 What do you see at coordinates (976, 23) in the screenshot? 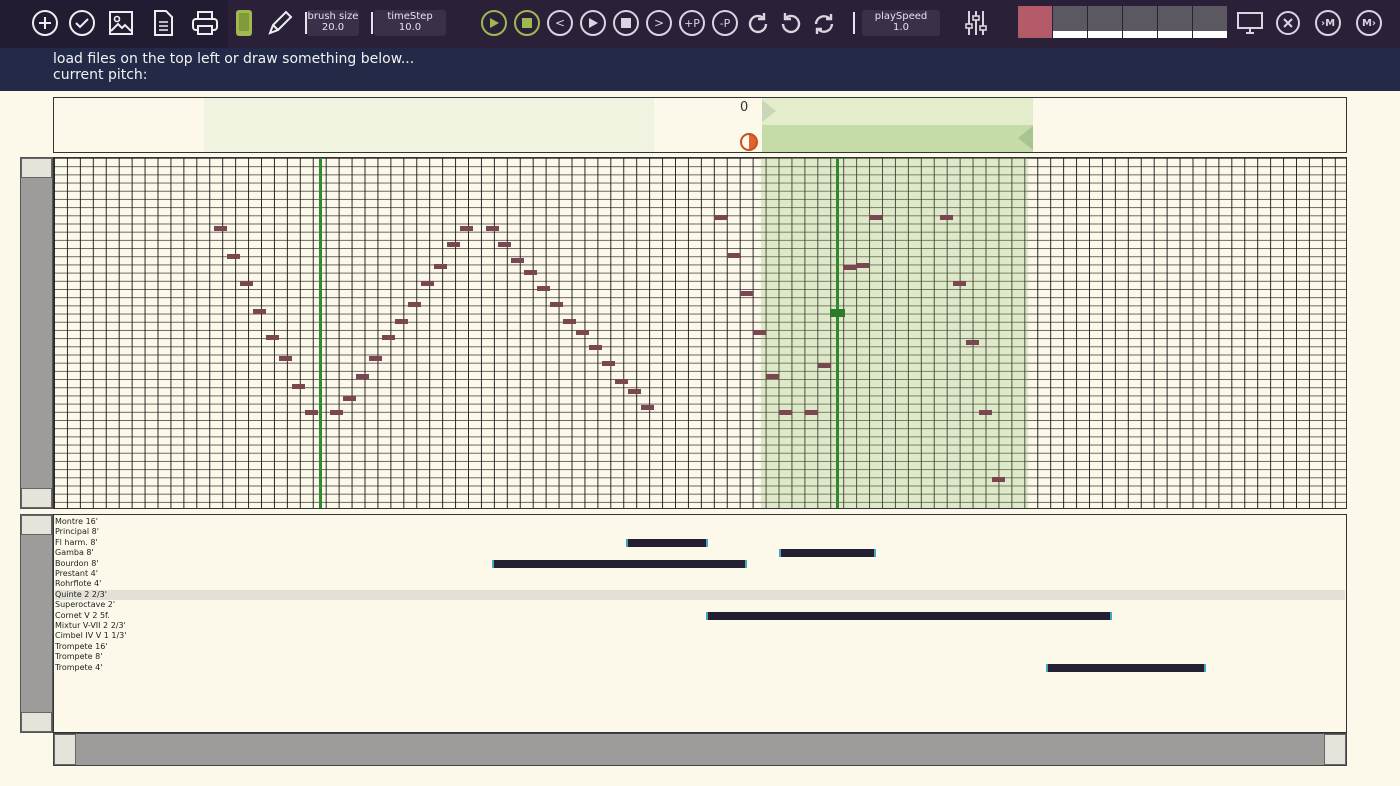
I see `mixer-sliders-icon` at bounding box center [976, 23].